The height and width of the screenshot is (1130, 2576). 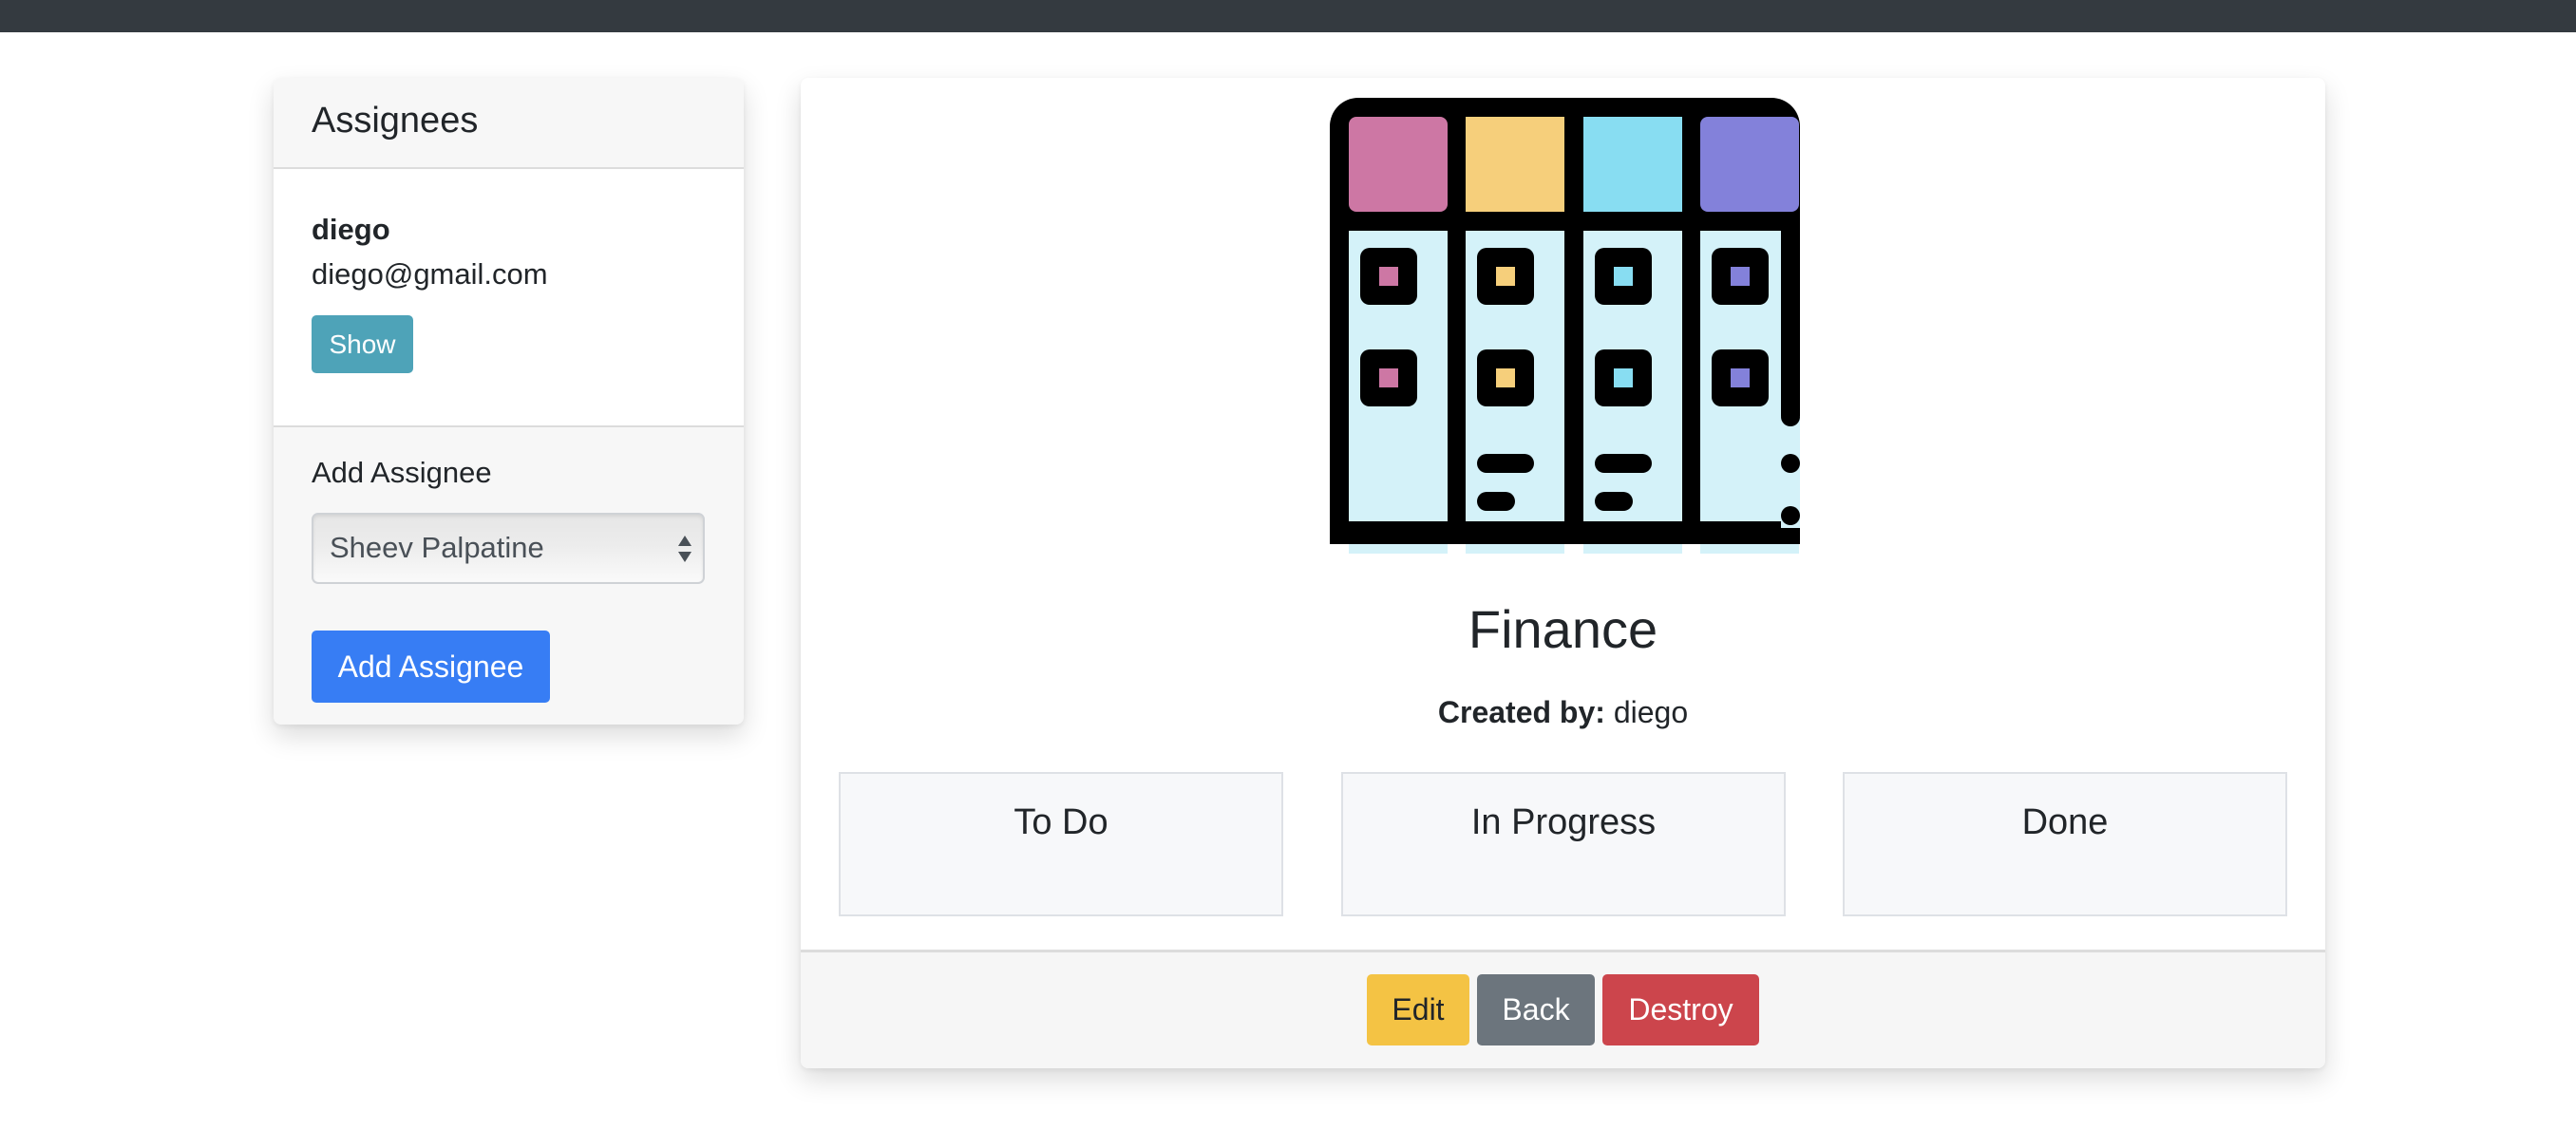 What do you see at coordinates (1680, 1010) in the screenshot?
I see `destroy-button: Destroy` at bounding box center [1680, 1010].